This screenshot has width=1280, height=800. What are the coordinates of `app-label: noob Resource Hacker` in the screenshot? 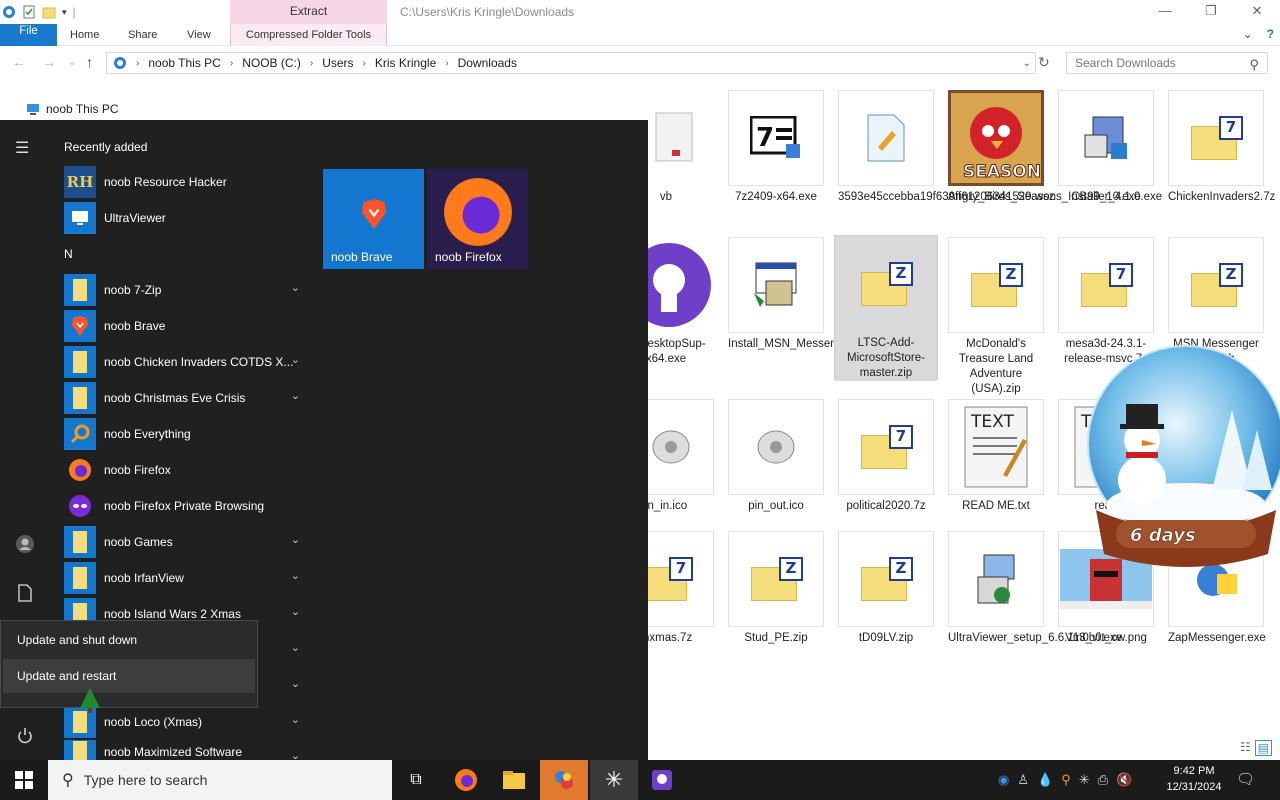 It's located at (165, 182).